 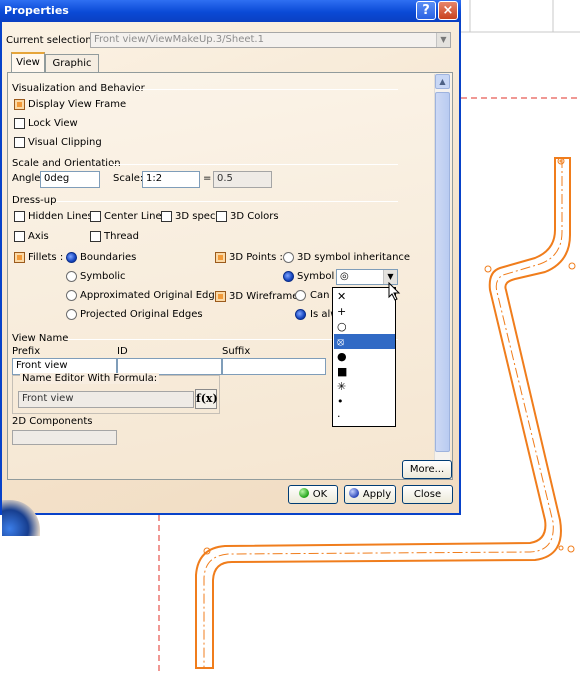 What do you see at coordinates (364, 386) in the screenshot?
I see `symbol-option-star: ✳` at bounding box center [364, 386].